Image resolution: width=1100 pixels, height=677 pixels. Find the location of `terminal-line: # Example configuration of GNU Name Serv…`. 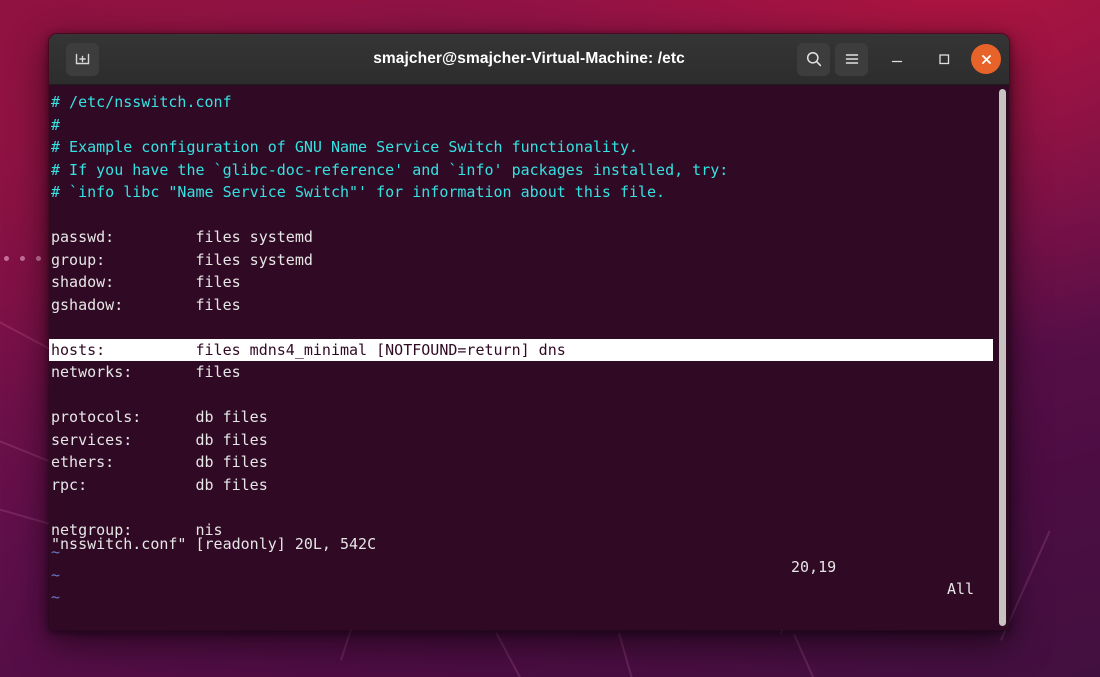

terminal-line: # Example configuration of GNU Name Serv… is located at coordinates (529, 147).